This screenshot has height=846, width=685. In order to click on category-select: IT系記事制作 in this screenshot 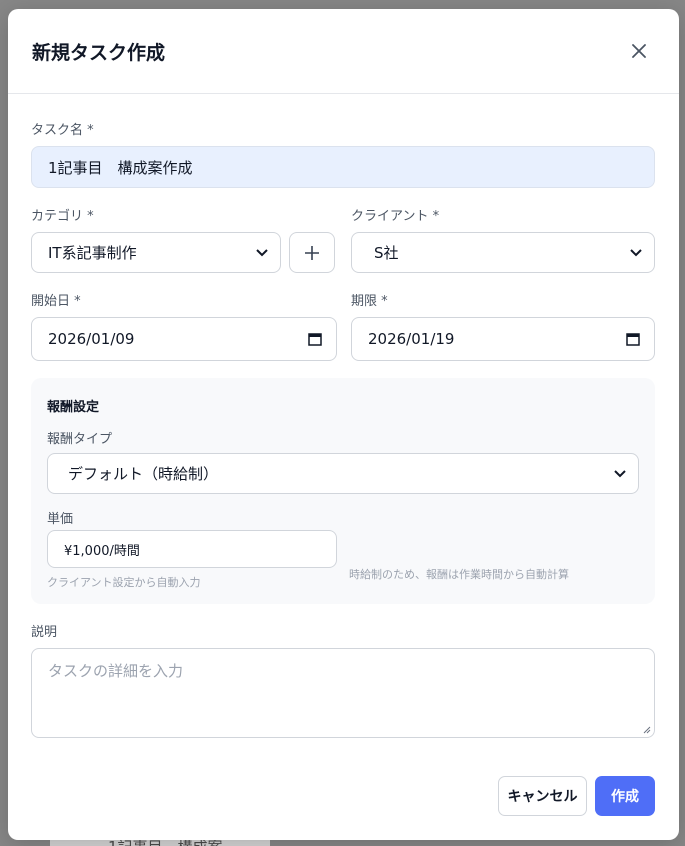, I will do `click(156, 252)`.